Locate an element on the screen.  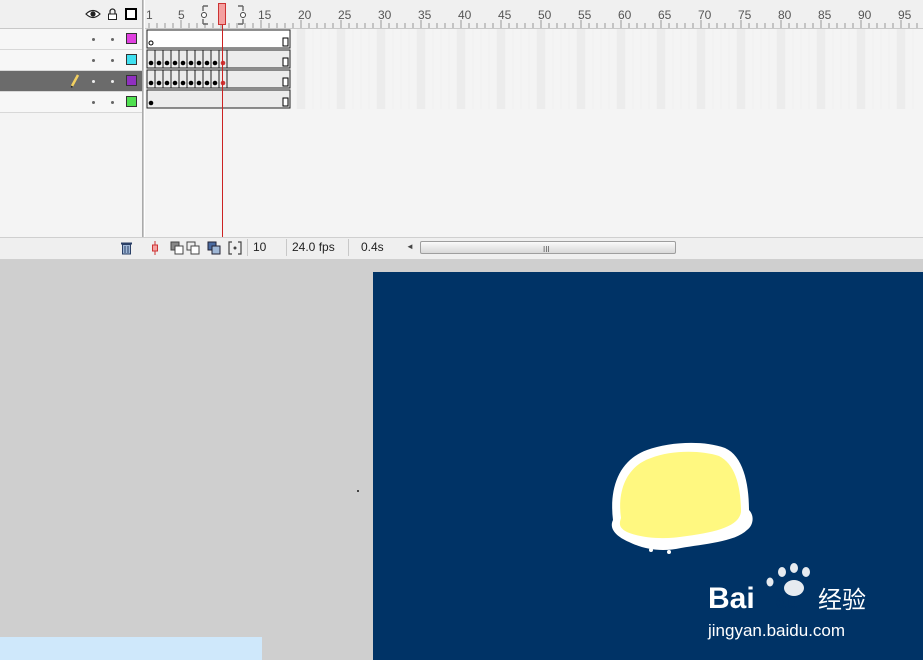
playhead is located at coordinates (222, 14).